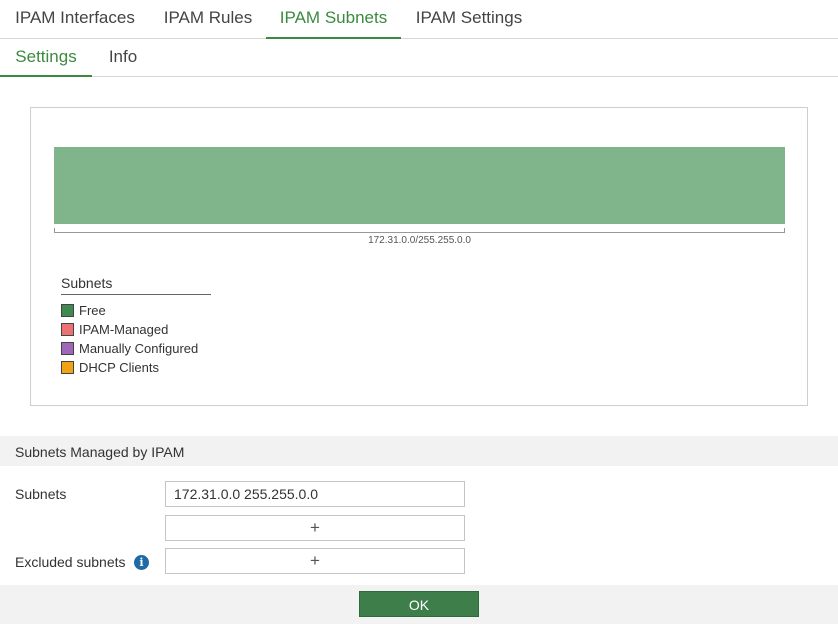  I want to click on legend-item-manually-configured: Manually Configured, so click(136, 348).